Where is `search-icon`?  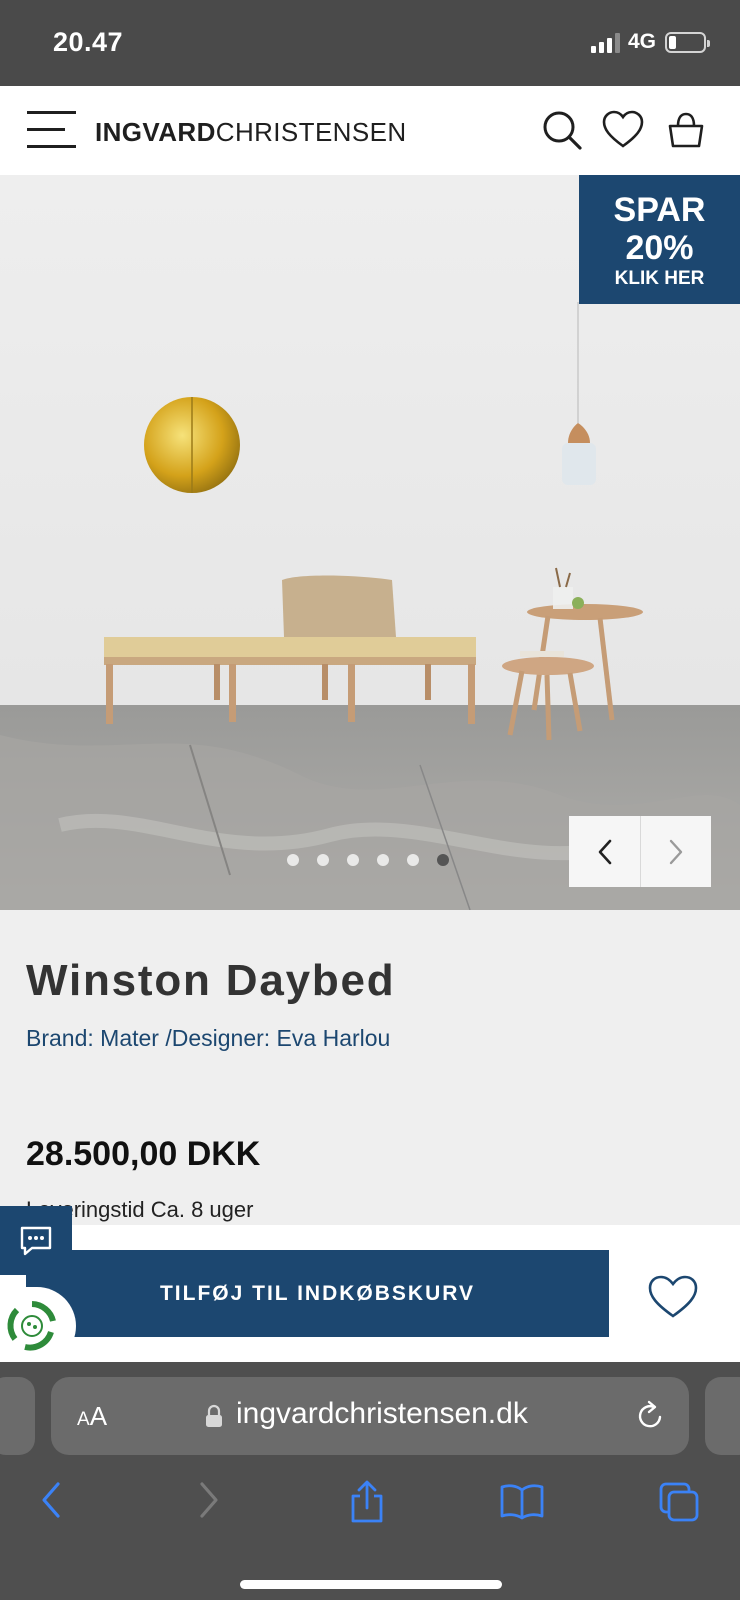 search-icon is located at coordinates (562, 130).